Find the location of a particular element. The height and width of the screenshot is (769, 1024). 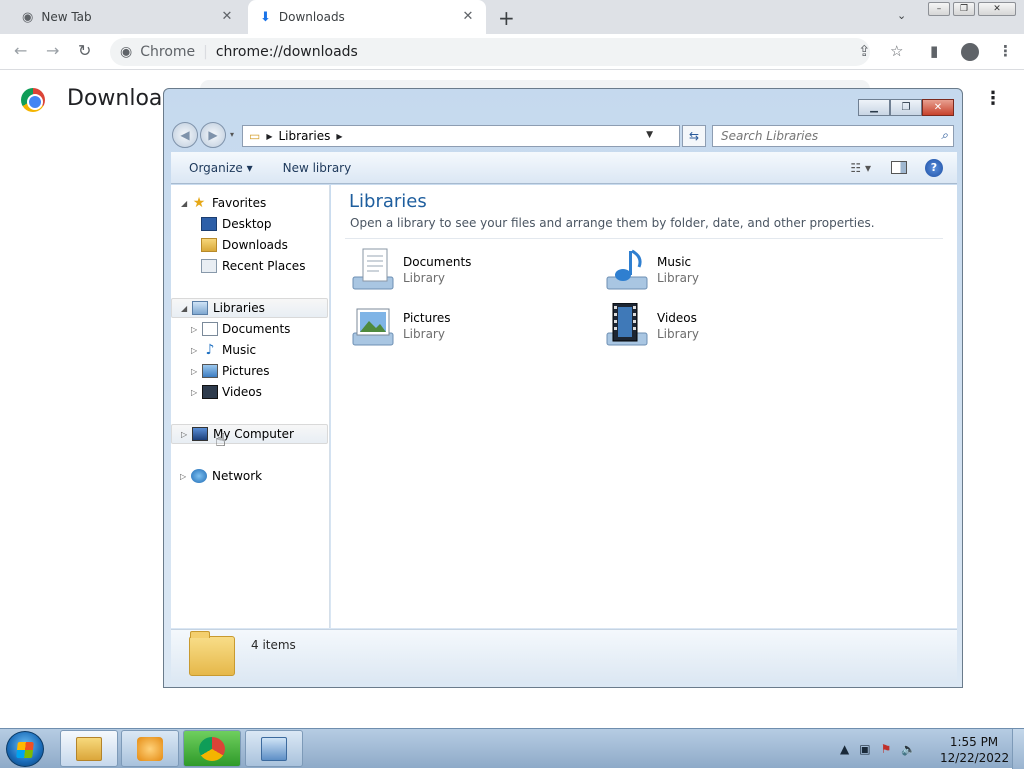

search-icon: ⌕ is located at coordinates (944, 135).